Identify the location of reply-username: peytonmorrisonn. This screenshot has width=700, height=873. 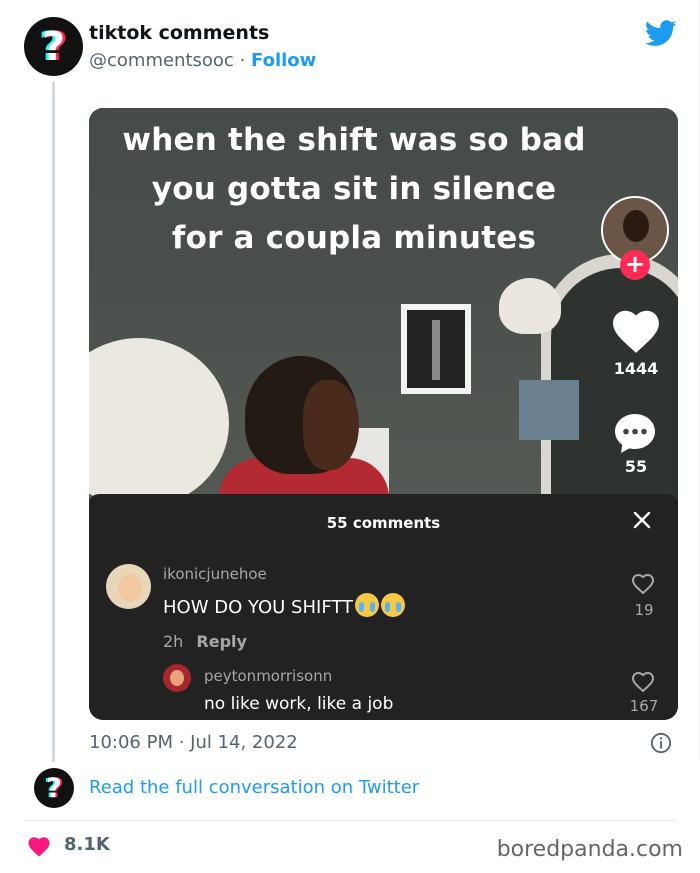
(268, 676).